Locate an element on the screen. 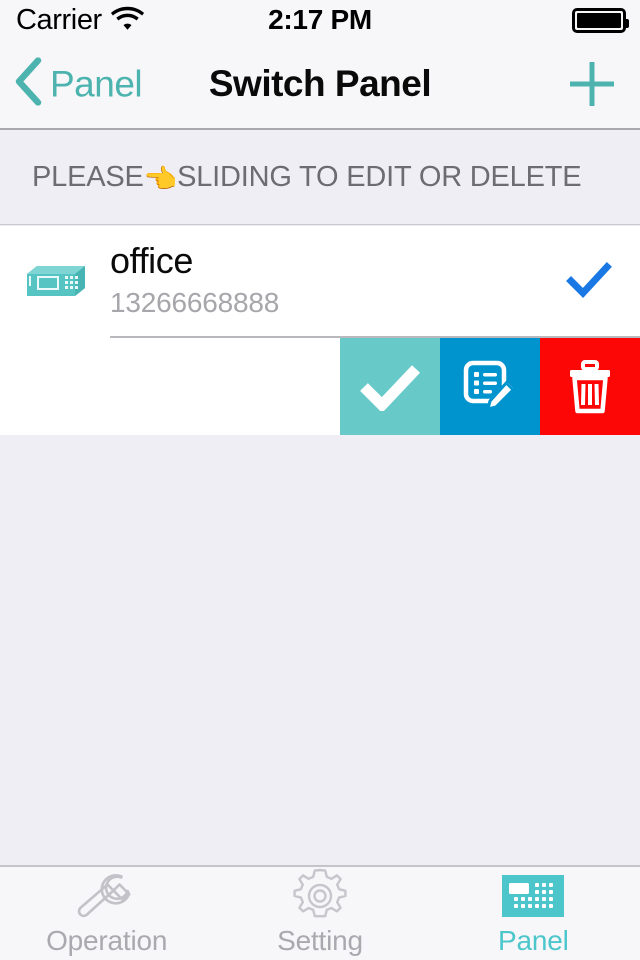  keypad-panel-icon is located at coordinates (533, 896).